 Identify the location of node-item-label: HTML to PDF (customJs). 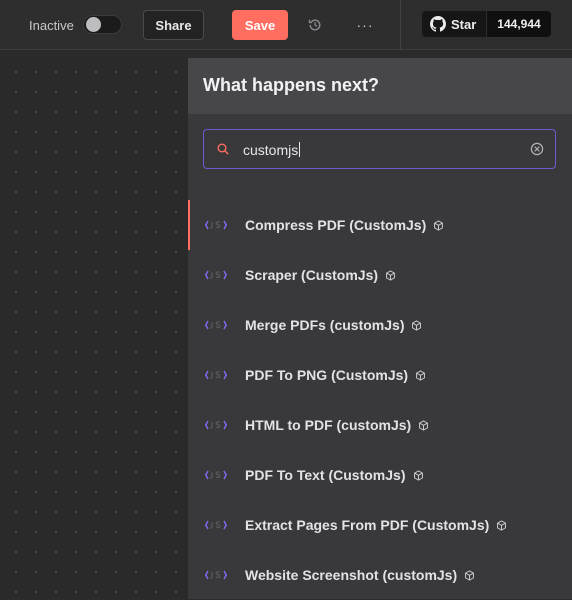
(328, 425).